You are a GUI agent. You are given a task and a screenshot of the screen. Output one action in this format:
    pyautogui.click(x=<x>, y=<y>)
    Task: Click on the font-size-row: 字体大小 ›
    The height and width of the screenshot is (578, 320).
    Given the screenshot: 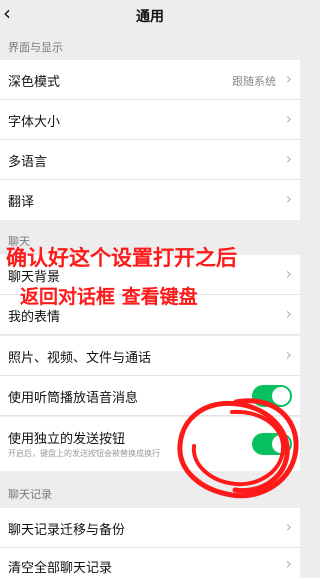 What is the action you would take?
    pyautogui.click(x=150, y=120)
    